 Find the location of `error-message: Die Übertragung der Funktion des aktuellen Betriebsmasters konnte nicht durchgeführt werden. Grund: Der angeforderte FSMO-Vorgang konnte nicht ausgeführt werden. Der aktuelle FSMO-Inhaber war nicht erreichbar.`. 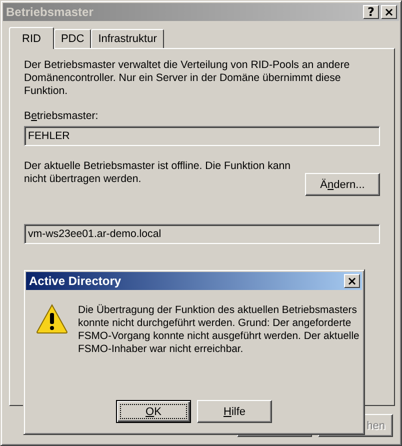

error-message: Die Übertragung der Funktion des aktuellen Betriebsmasters konnte nicht durchgeführt werden. Grund: Der angeforderte FSMO-Vorgang konnte nicht ausgeführt werden. Der aktuelle FSMO-Inhaber war nicht erreichbar. is located at coordinates (219, 330).